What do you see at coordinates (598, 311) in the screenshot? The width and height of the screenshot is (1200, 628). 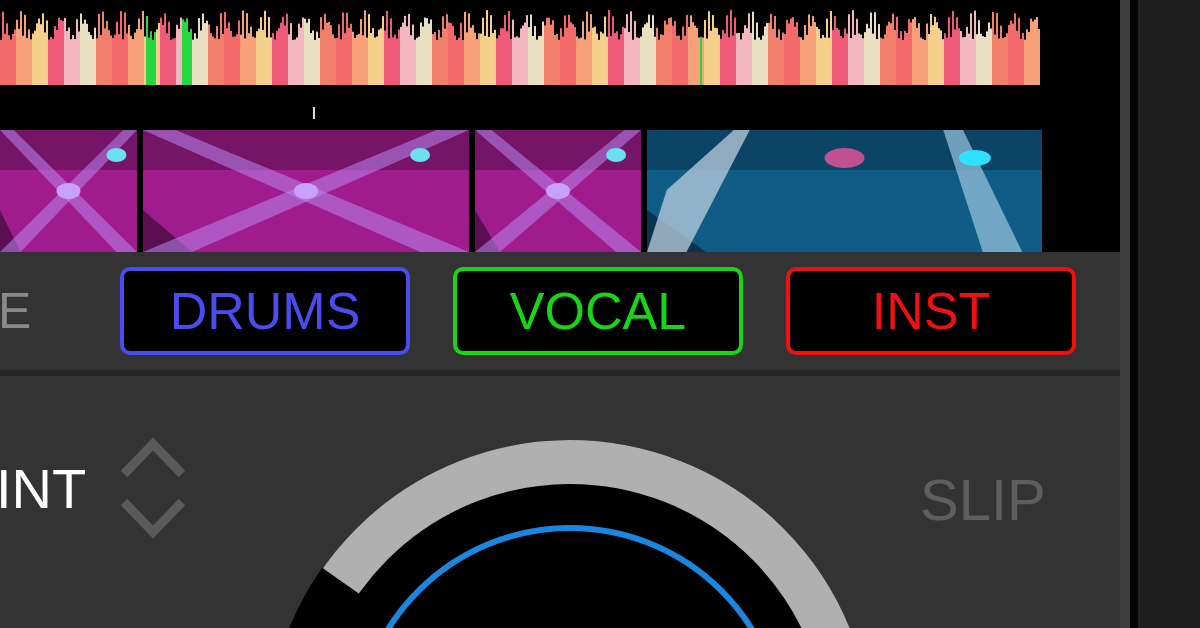 I see `stem-button: VOCAL` at bounding box center [598, 311].